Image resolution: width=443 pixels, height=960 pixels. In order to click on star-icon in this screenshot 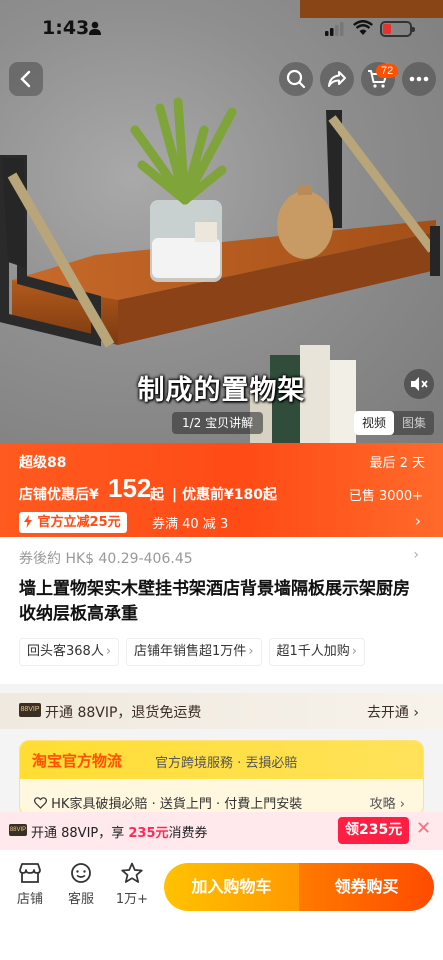, I will do `click(132, 872)`.